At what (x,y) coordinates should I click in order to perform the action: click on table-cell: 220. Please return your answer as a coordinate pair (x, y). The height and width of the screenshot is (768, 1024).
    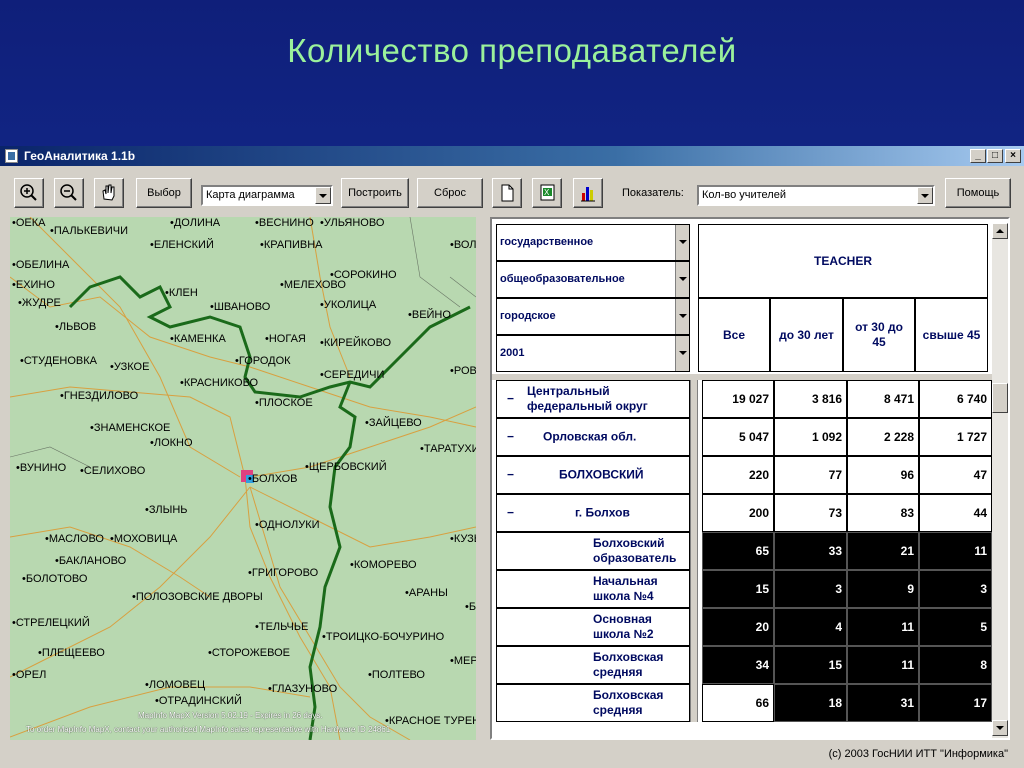
    Looking at the image, I should click on (738, 475).